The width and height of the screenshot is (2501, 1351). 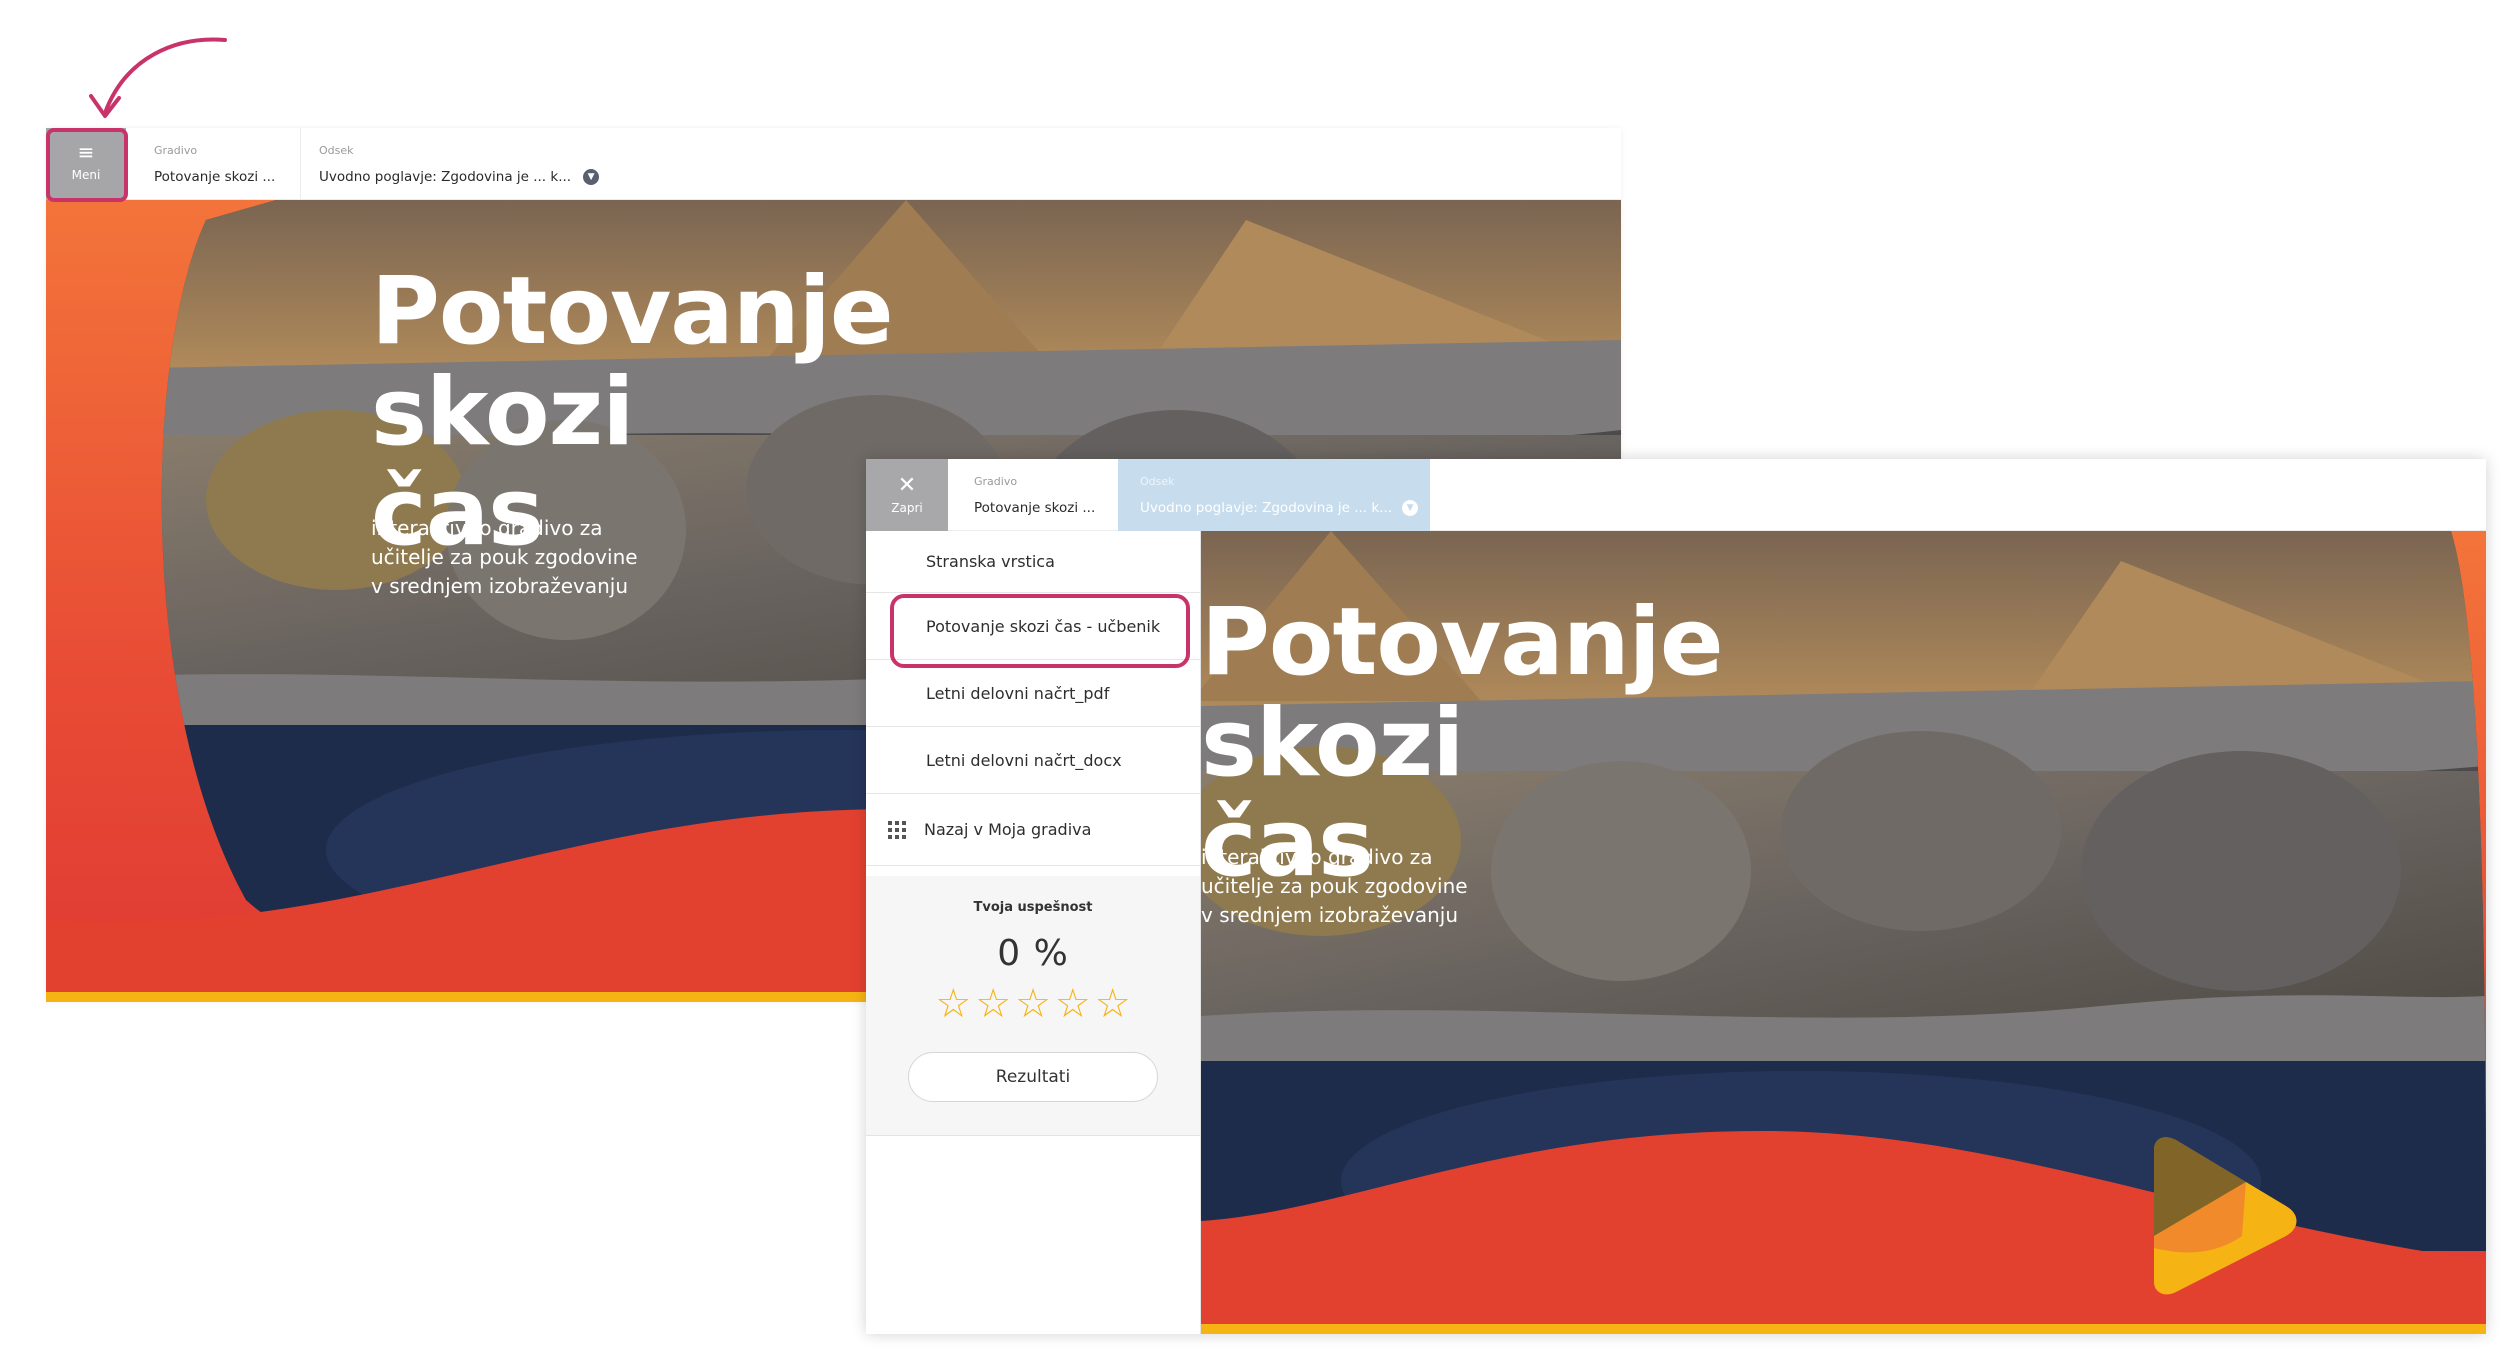 I want to click on bottom-accent-bar, so click(x=1843, y=1329).